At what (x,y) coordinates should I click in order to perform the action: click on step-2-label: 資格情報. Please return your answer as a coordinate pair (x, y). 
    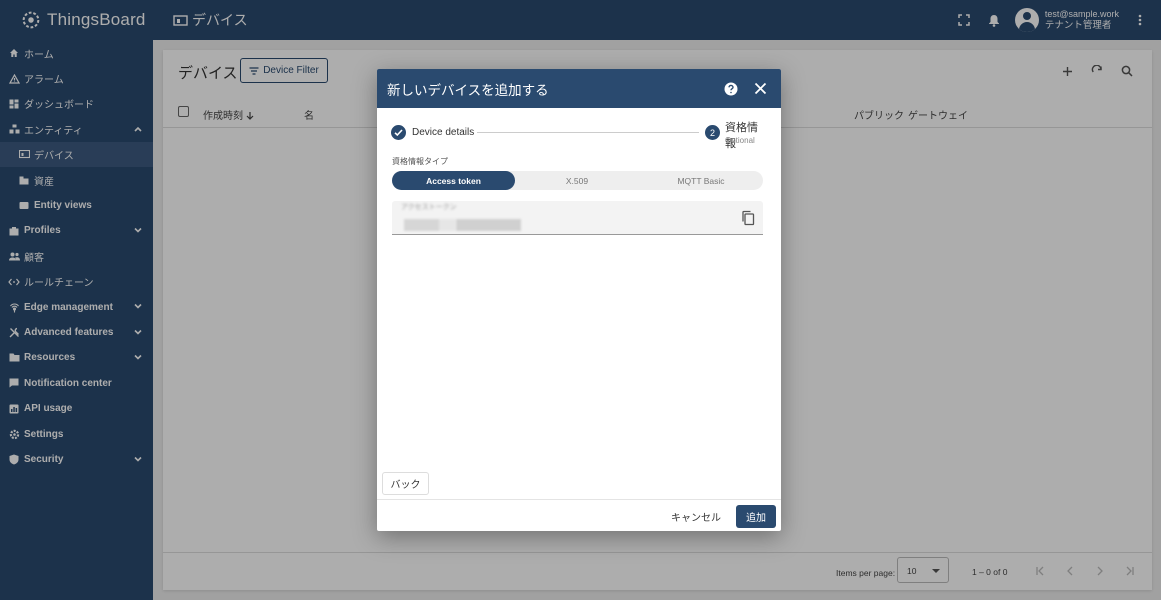
    Looking at the image, I should click on (746, 135).